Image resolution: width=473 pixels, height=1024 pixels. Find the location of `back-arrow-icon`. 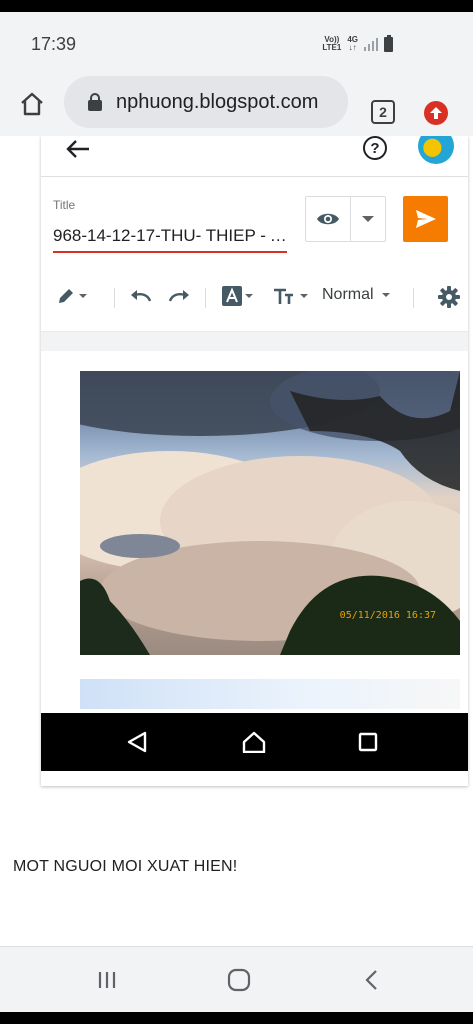

back-arrow-icon is located at coordinates (78, 149).